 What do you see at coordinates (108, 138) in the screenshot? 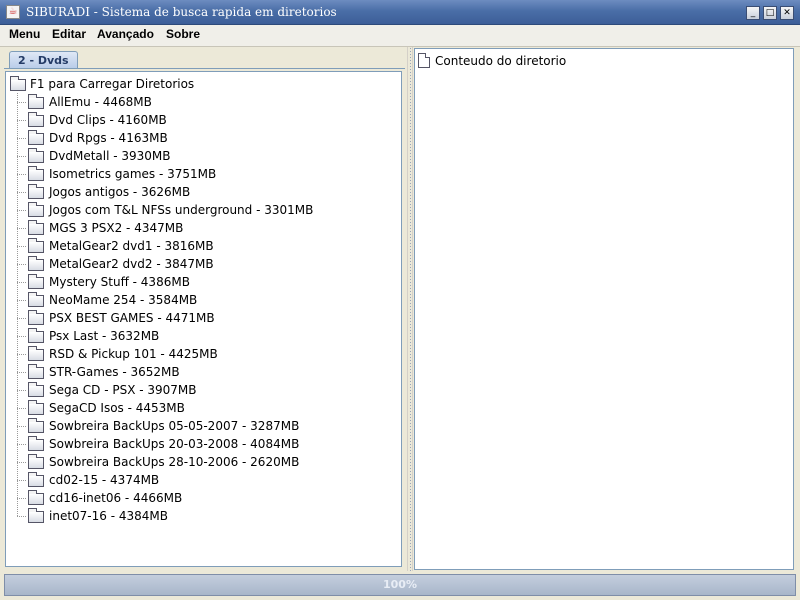
I see `tree-item-label: Dvd Rpgs - 4163MB` at bounding box center [108, 138].